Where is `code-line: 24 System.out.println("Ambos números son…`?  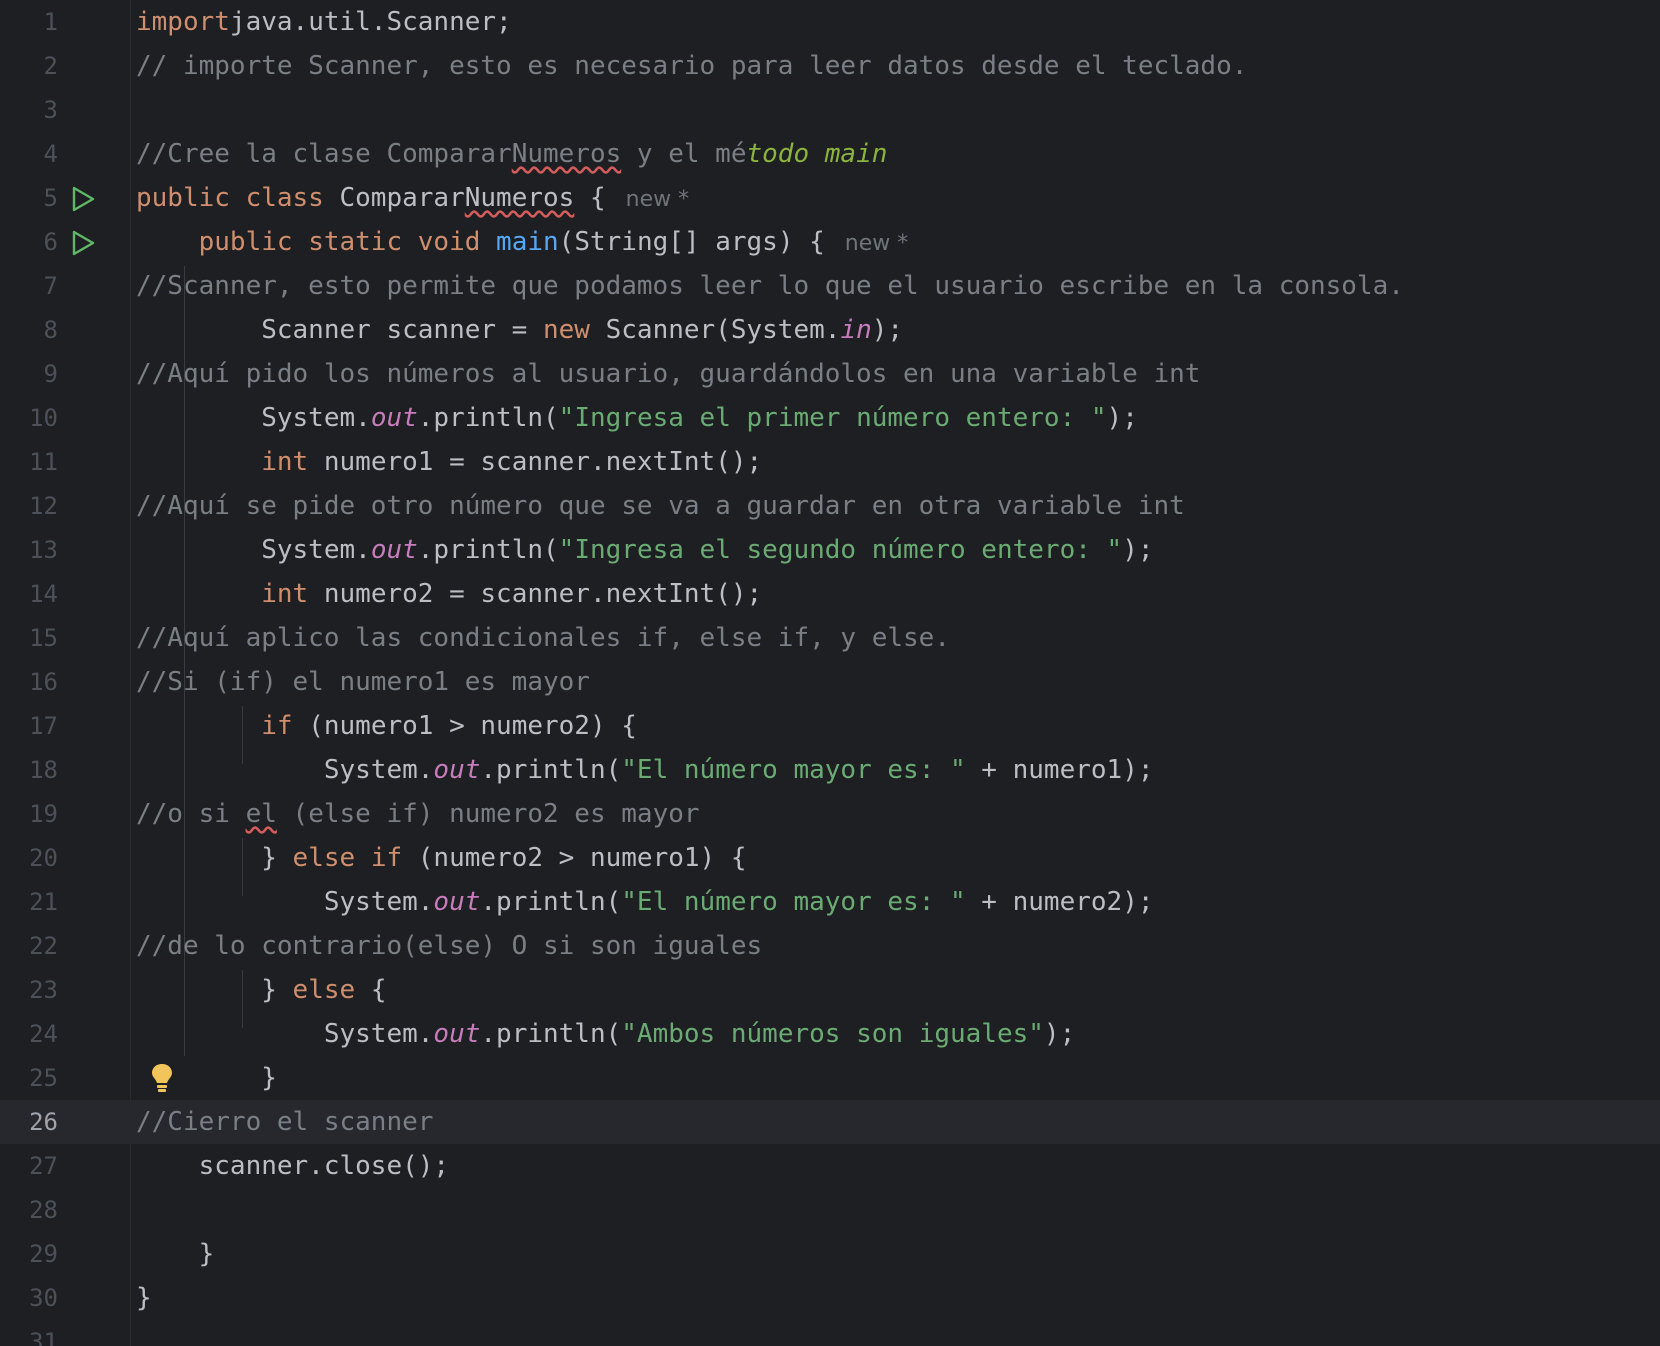
code-line: 24 System.out.println("Ambos números son… is located at coordinates (830, 1034).